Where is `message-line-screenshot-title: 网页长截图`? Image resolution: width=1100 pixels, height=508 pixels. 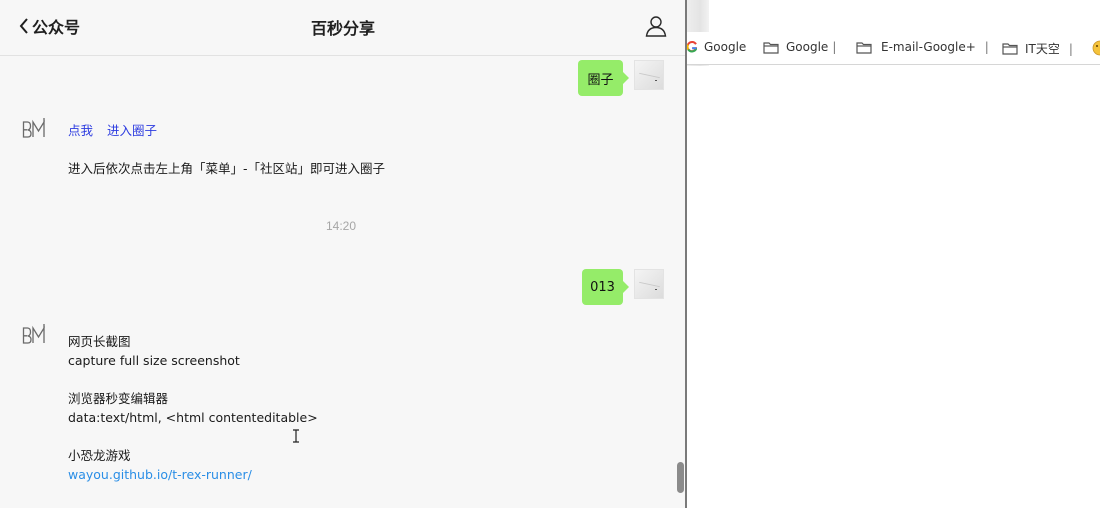
message-line-screenshot-title: 网页长截图 is located at coordinates (99, 341).